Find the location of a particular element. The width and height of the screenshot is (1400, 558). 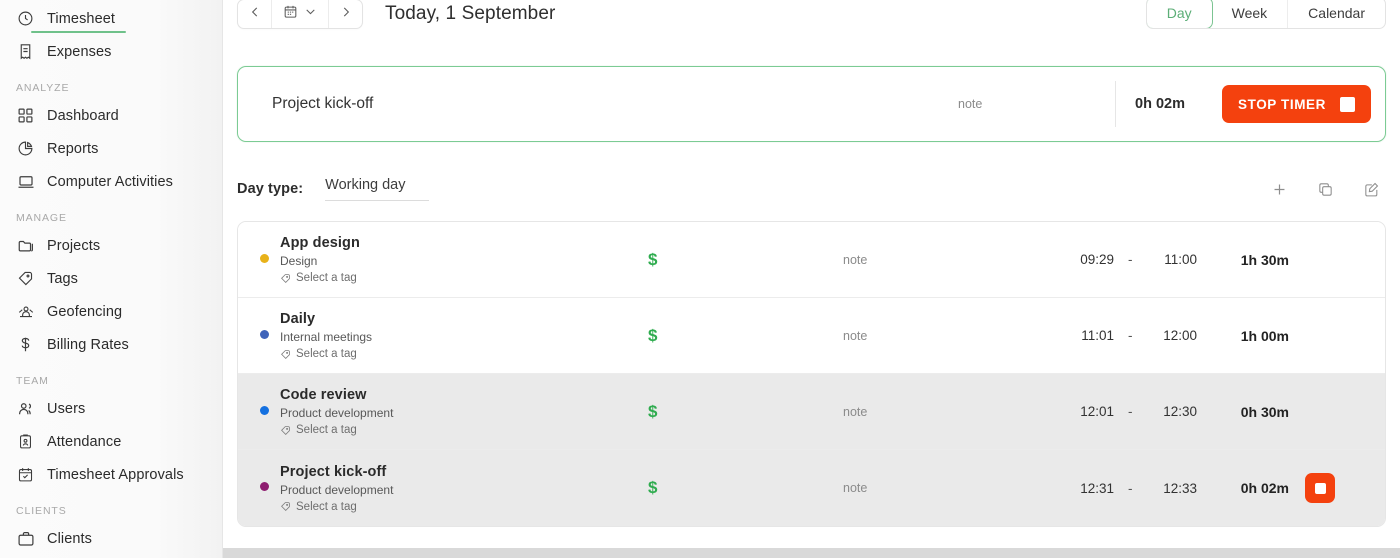

sidebar-label: Tags is located at coordinates (63, 278).